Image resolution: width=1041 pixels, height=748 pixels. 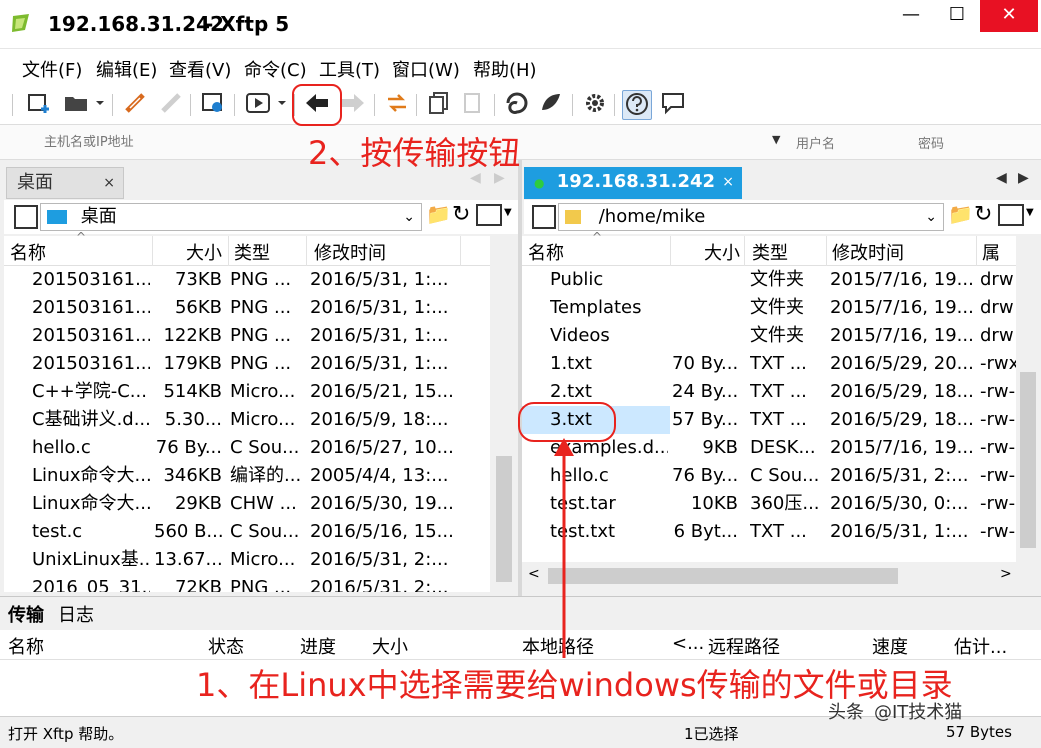 What do you see at coordinates (231, 217) in the screenshot?
I see `left-path-combo: 桌面 ⌄` at bounding box center [231, 217].